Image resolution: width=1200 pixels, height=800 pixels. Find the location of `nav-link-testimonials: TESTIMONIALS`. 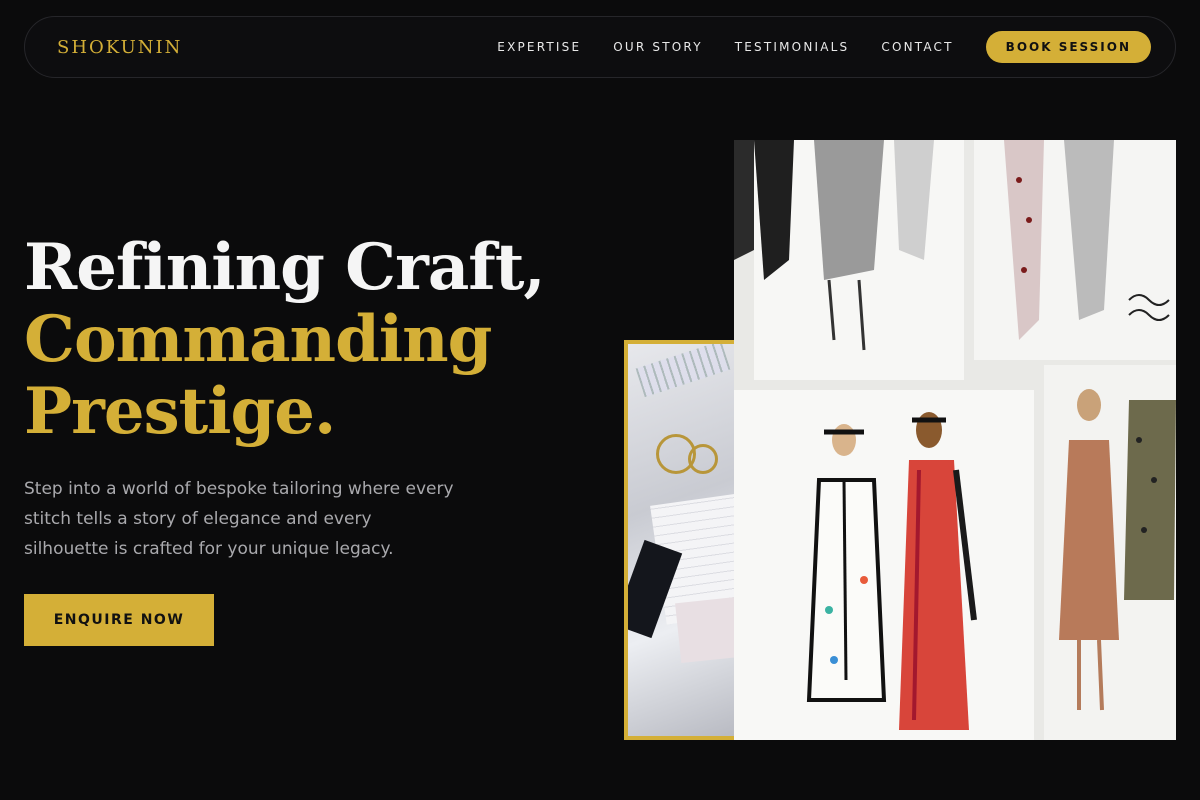

nav-link-testimonials: TESTIMONIALS is located at coordinates (792, 47).